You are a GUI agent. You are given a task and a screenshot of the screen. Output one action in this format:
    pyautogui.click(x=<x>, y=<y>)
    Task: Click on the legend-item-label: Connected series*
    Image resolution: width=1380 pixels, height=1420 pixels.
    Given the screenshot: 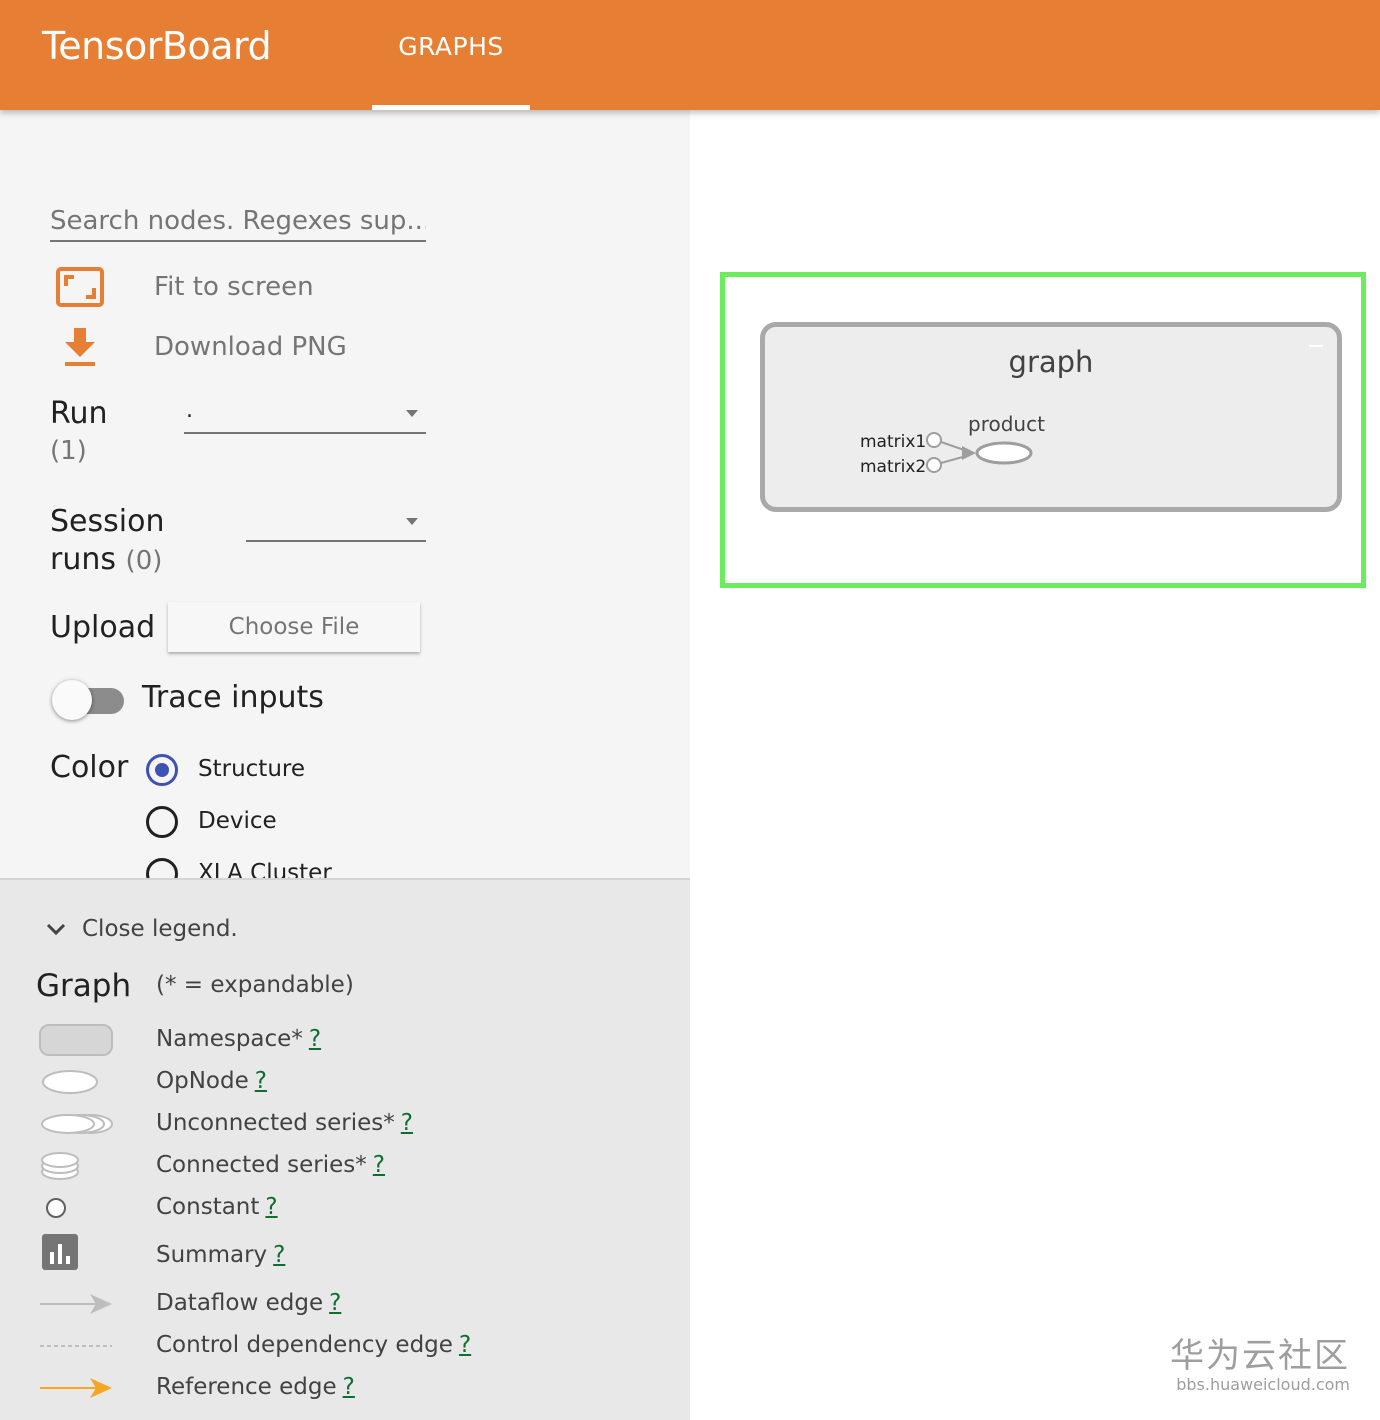 What is the action you would take?
    pyautogui.click(x=261, y=1165)
    